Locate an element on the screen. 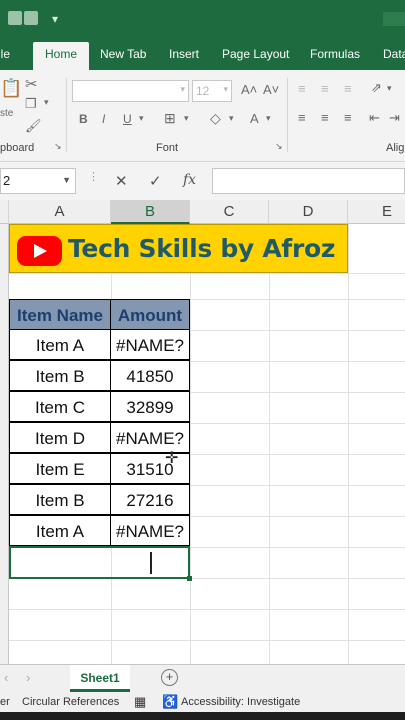 Image resolution: width=405 pixels, height=720 pixels. column-headers: A B C D E is located at coordinates (202, 212).